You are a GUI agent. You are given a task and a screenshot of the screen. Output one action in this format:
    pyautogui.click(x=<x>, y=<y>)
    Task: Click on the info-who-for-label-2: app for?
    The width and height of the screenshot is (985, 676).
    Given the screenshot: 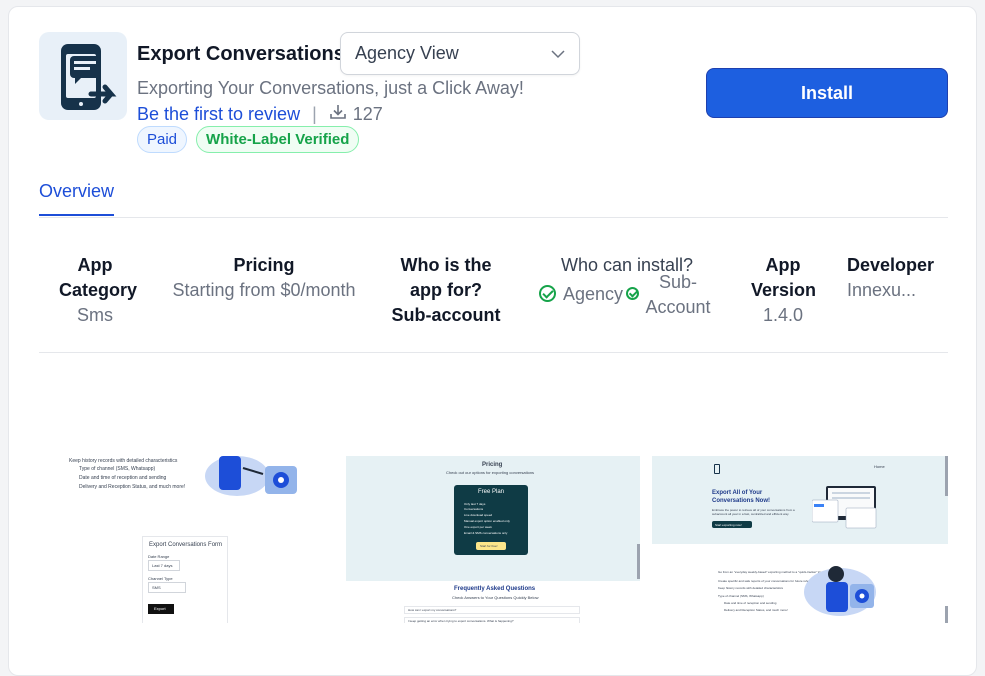 What is the action you would take?
    pyautogui.click(x=446, y=290)
    